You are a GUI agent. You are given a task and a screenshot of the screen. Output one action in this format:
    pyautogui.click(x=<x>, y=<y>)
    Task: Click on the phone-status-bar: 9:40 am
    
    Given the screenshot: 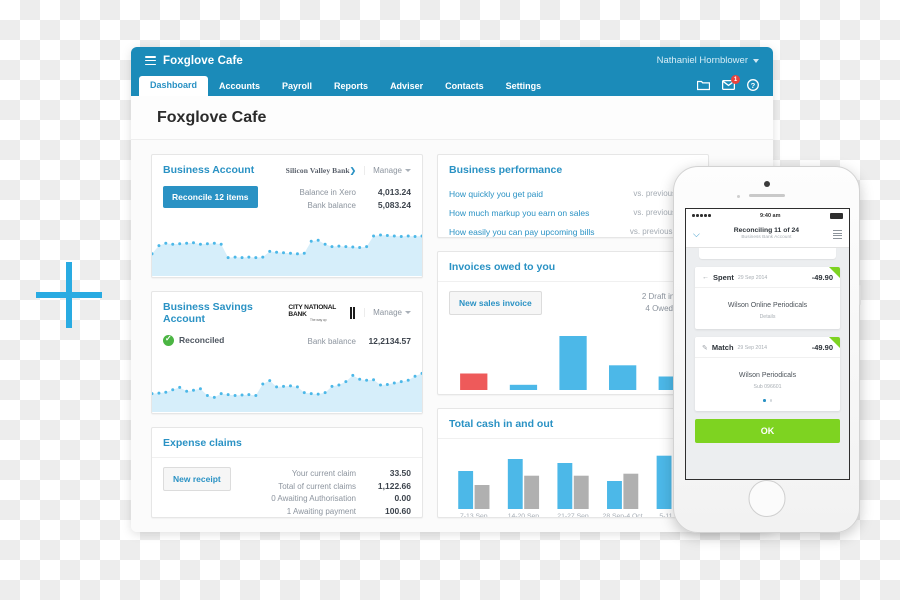 What is the action you would take?
    pyautogui.click(x=767, y=215)
    